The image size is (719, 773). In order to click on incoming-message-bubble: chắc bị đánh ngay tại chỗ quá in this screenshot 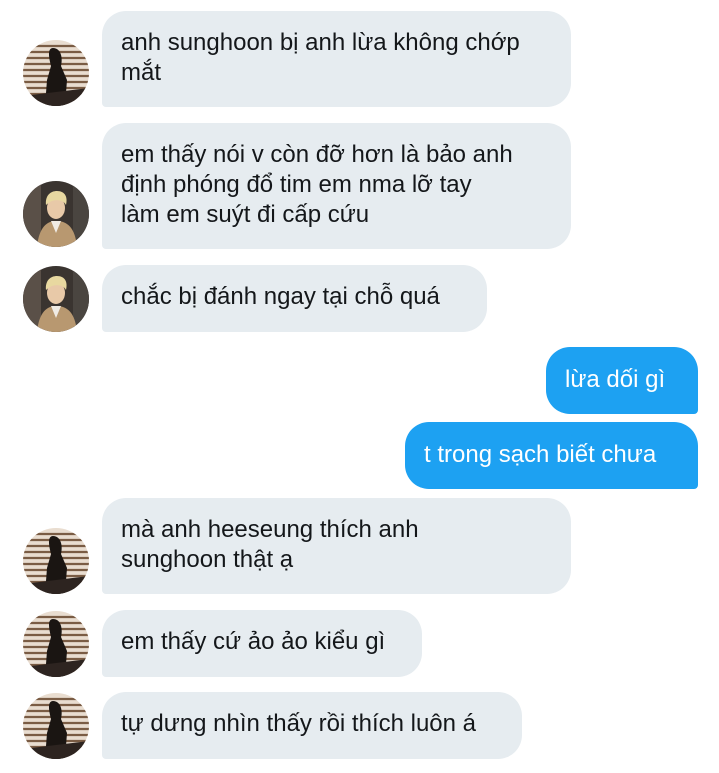, I will do `click(294, 298)`.